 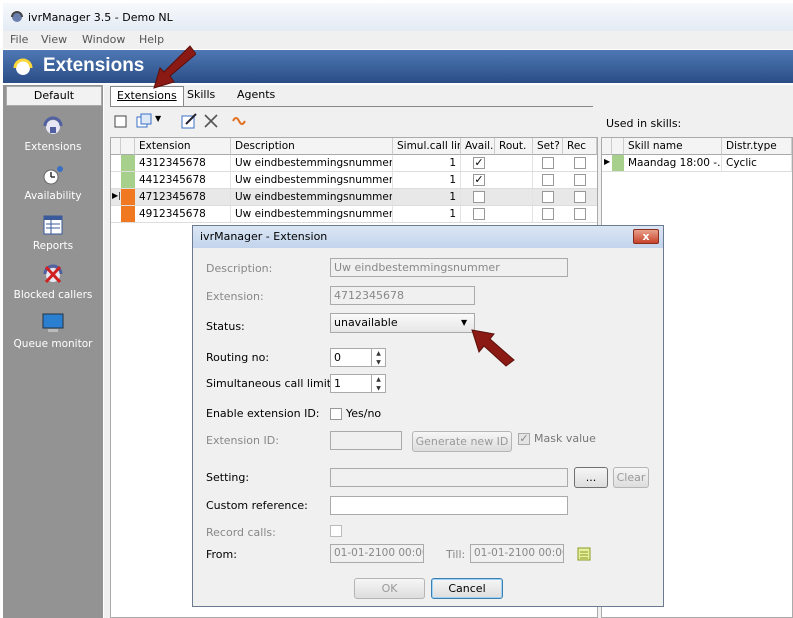 What do you see at coordinates (183, 146) in the screenshot?
I see `col-header-extension: Extension` at bounding box center [183, 146].